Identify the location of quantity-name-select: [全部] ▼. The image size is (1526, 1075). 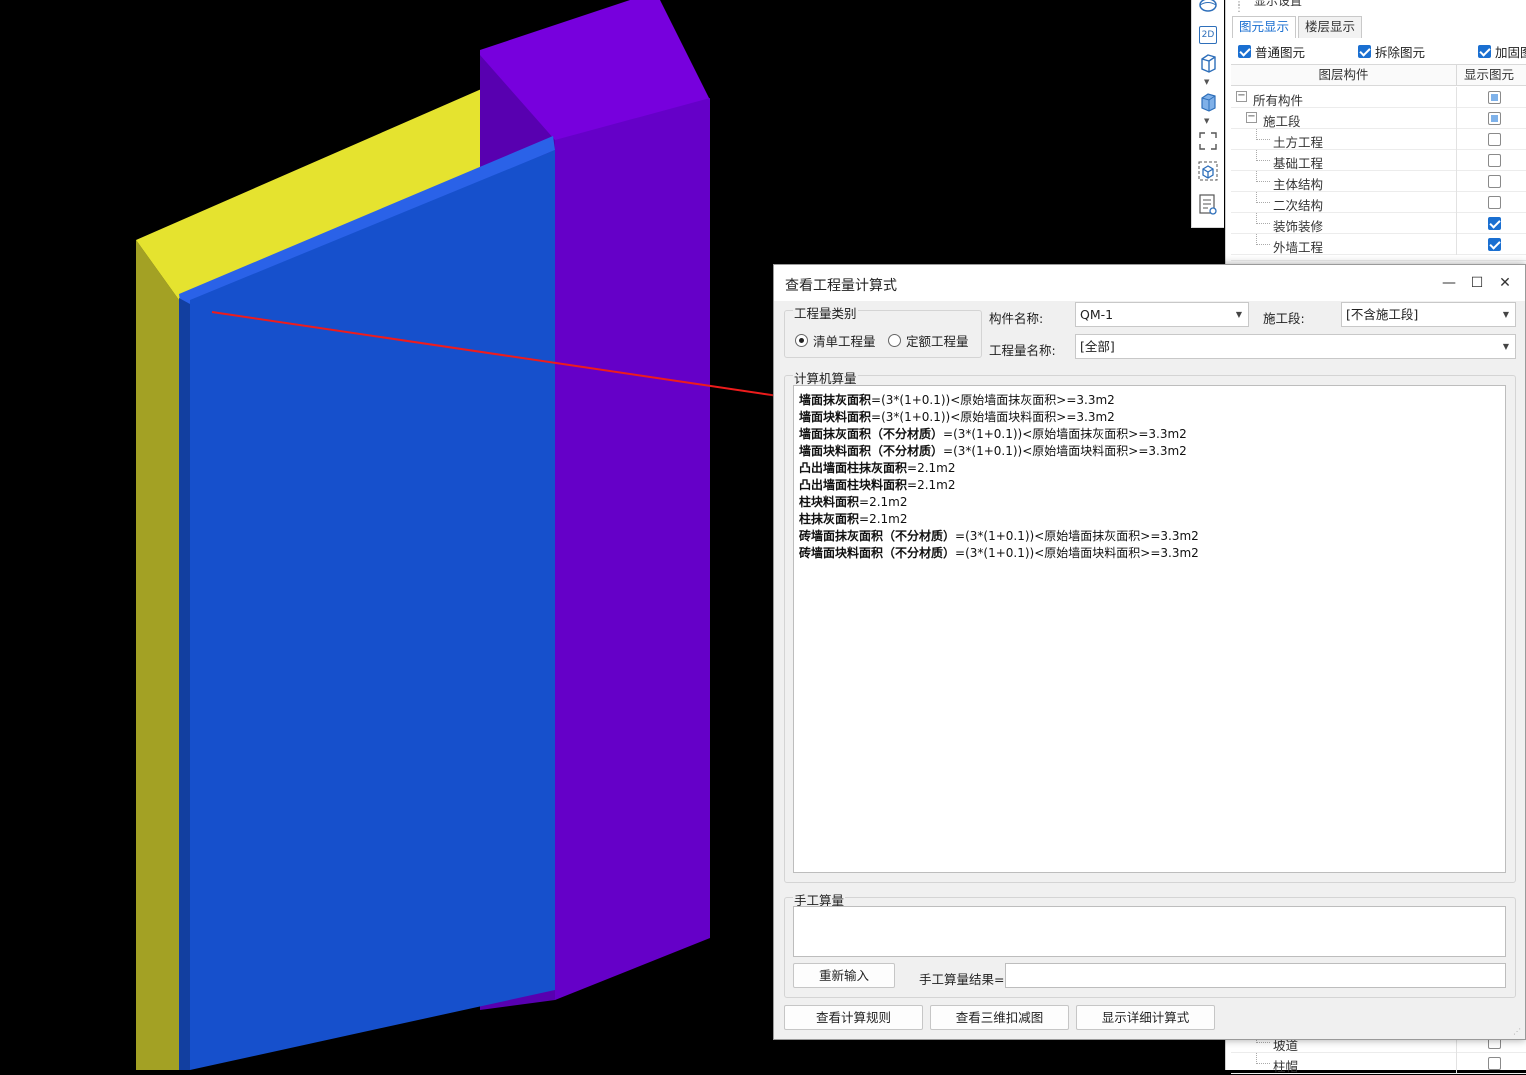
(1295, 346).